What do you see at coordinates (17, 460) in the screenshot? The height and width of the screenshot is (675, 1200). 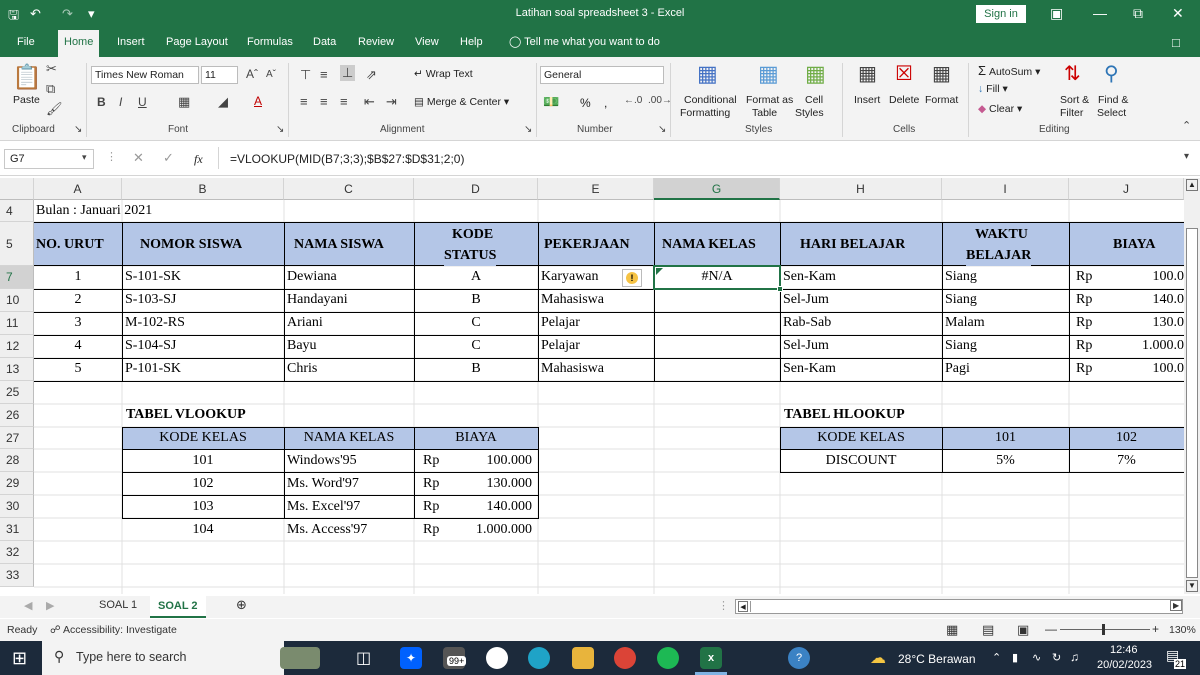 I see `row-header-28: 28` at bounding box center [17, 460].